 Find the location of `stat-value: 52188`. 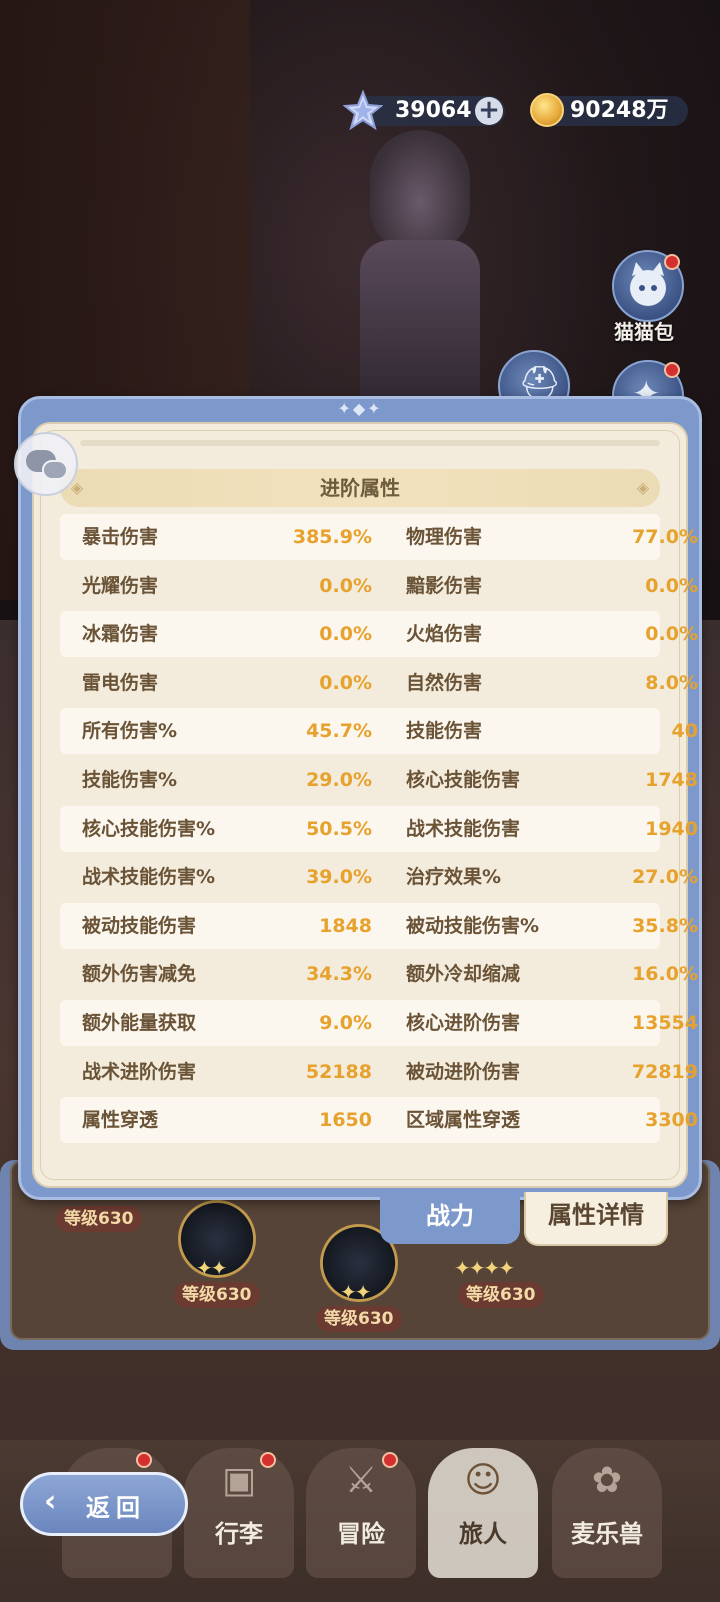

stat-value: 52188 is located at coordinates (338, 1071).